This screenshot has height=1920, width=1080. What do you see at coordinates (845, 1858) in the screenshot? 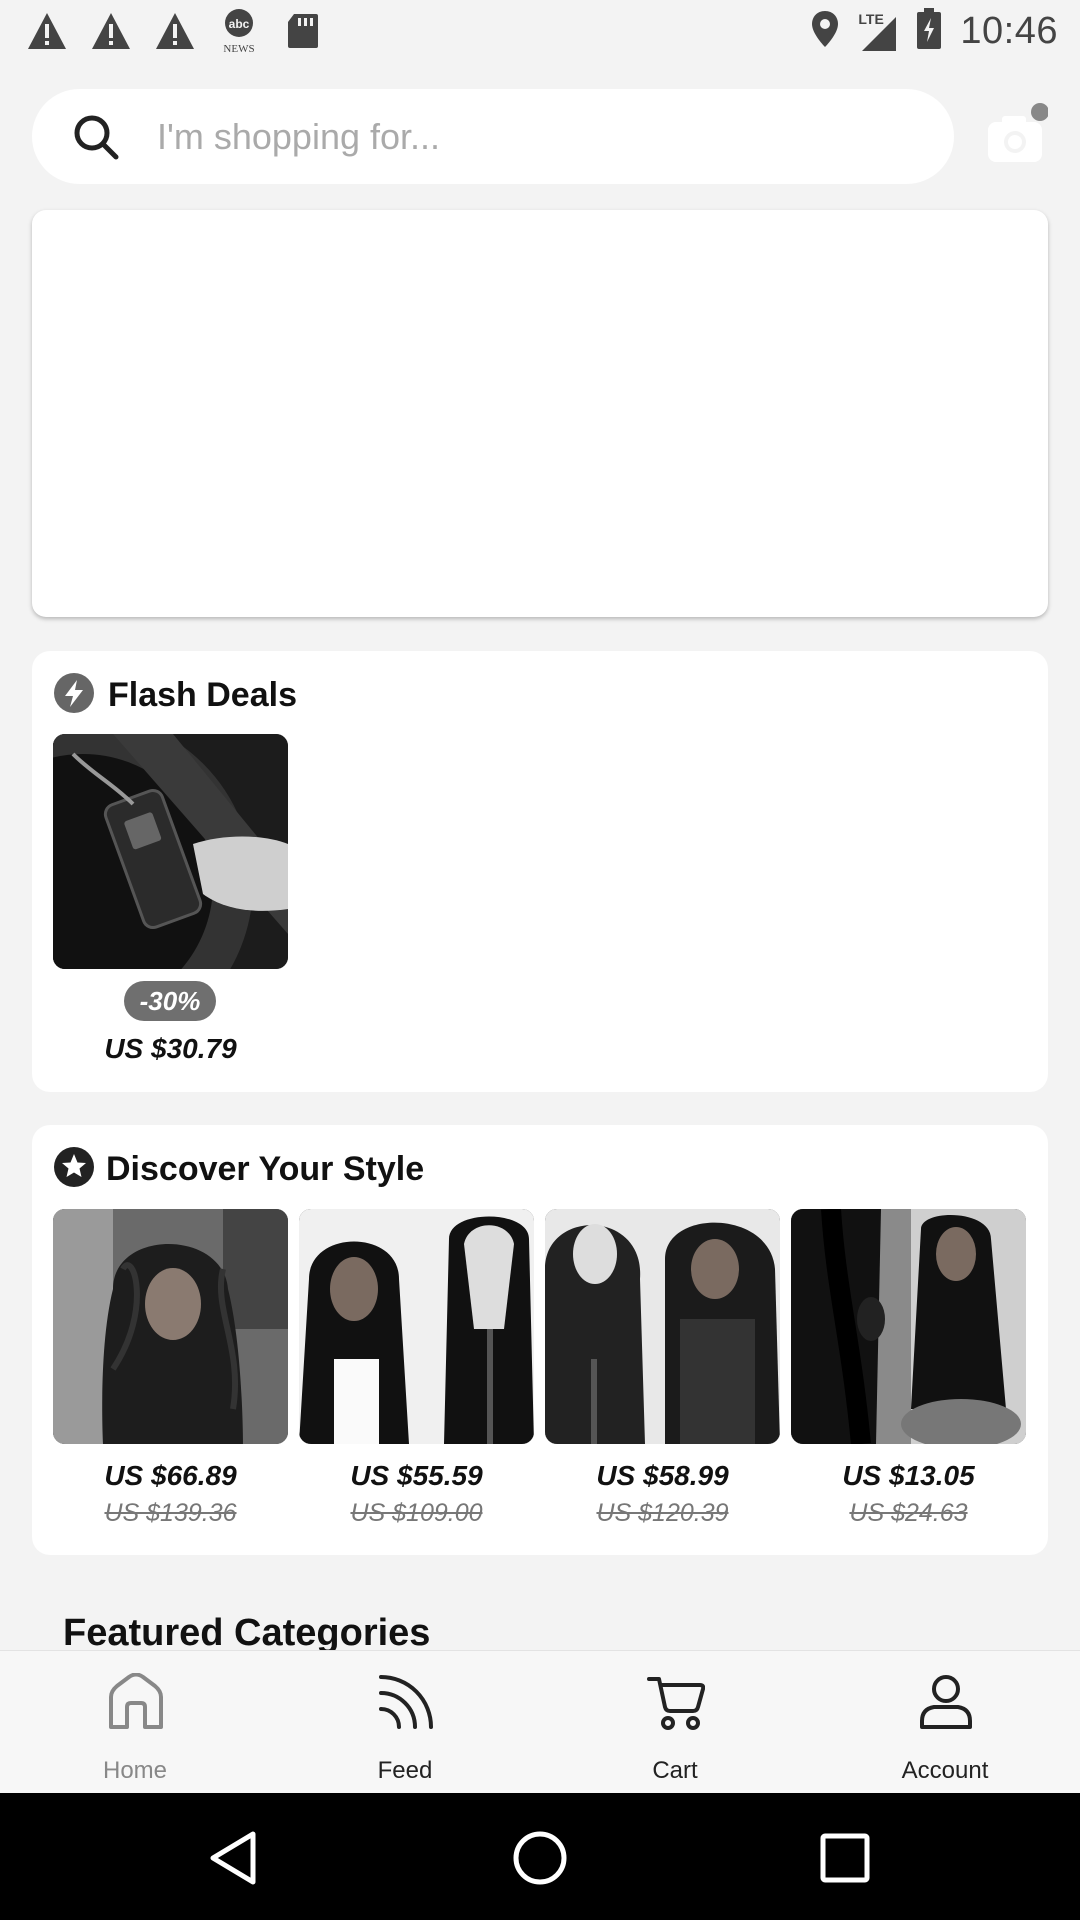
I see `recents-icon` at bounding box center [845, 1858].